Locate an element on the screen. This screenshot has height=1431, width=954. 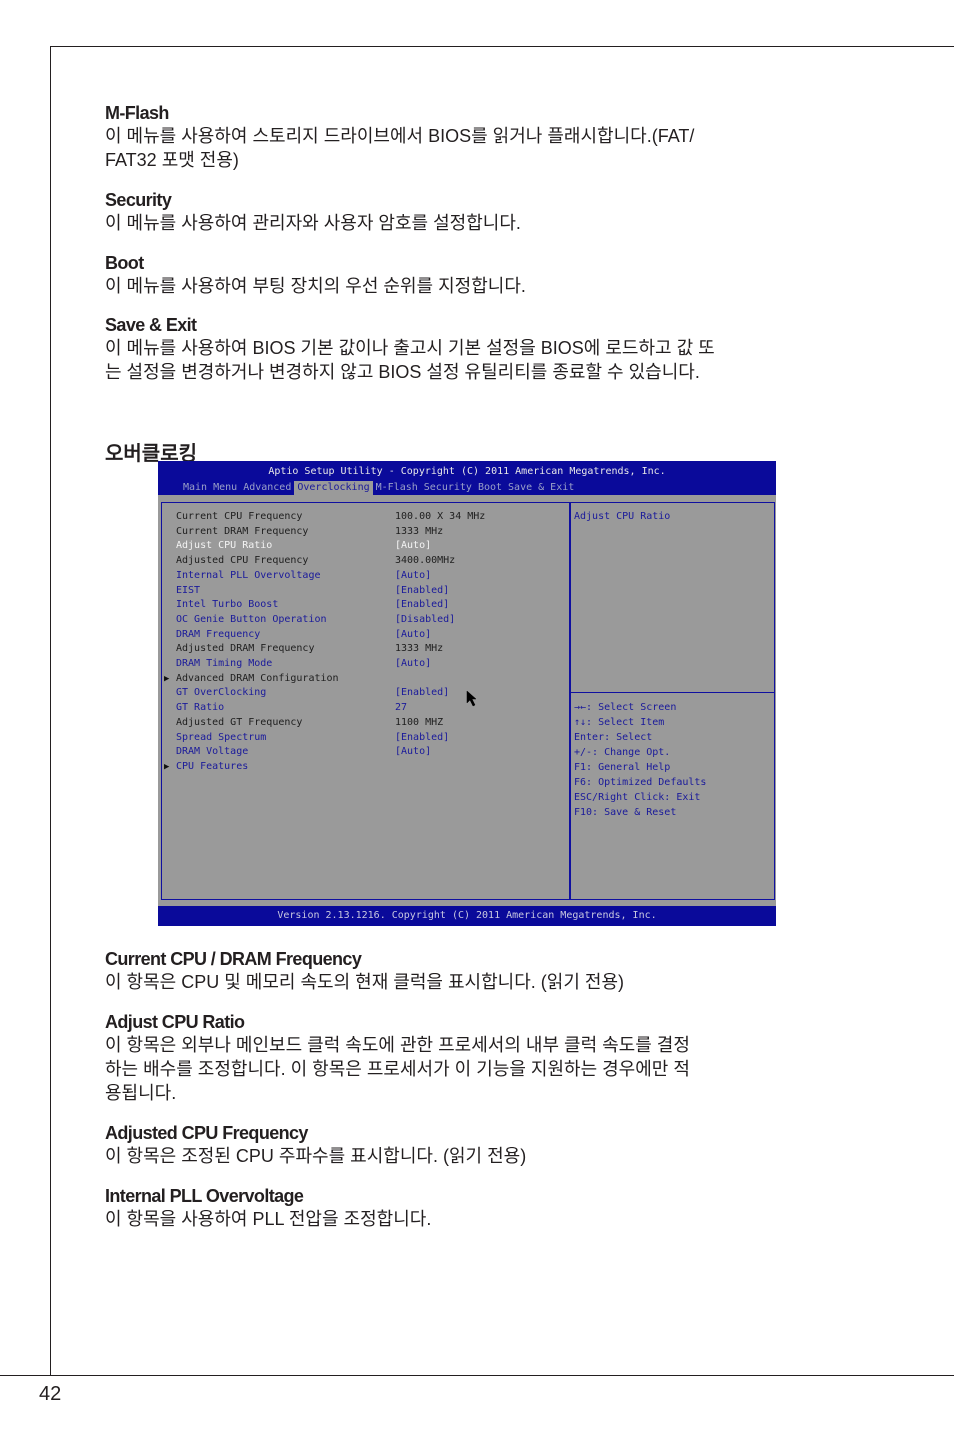
help-key-f1: F1: General Help is located at coordinates (622, 767).